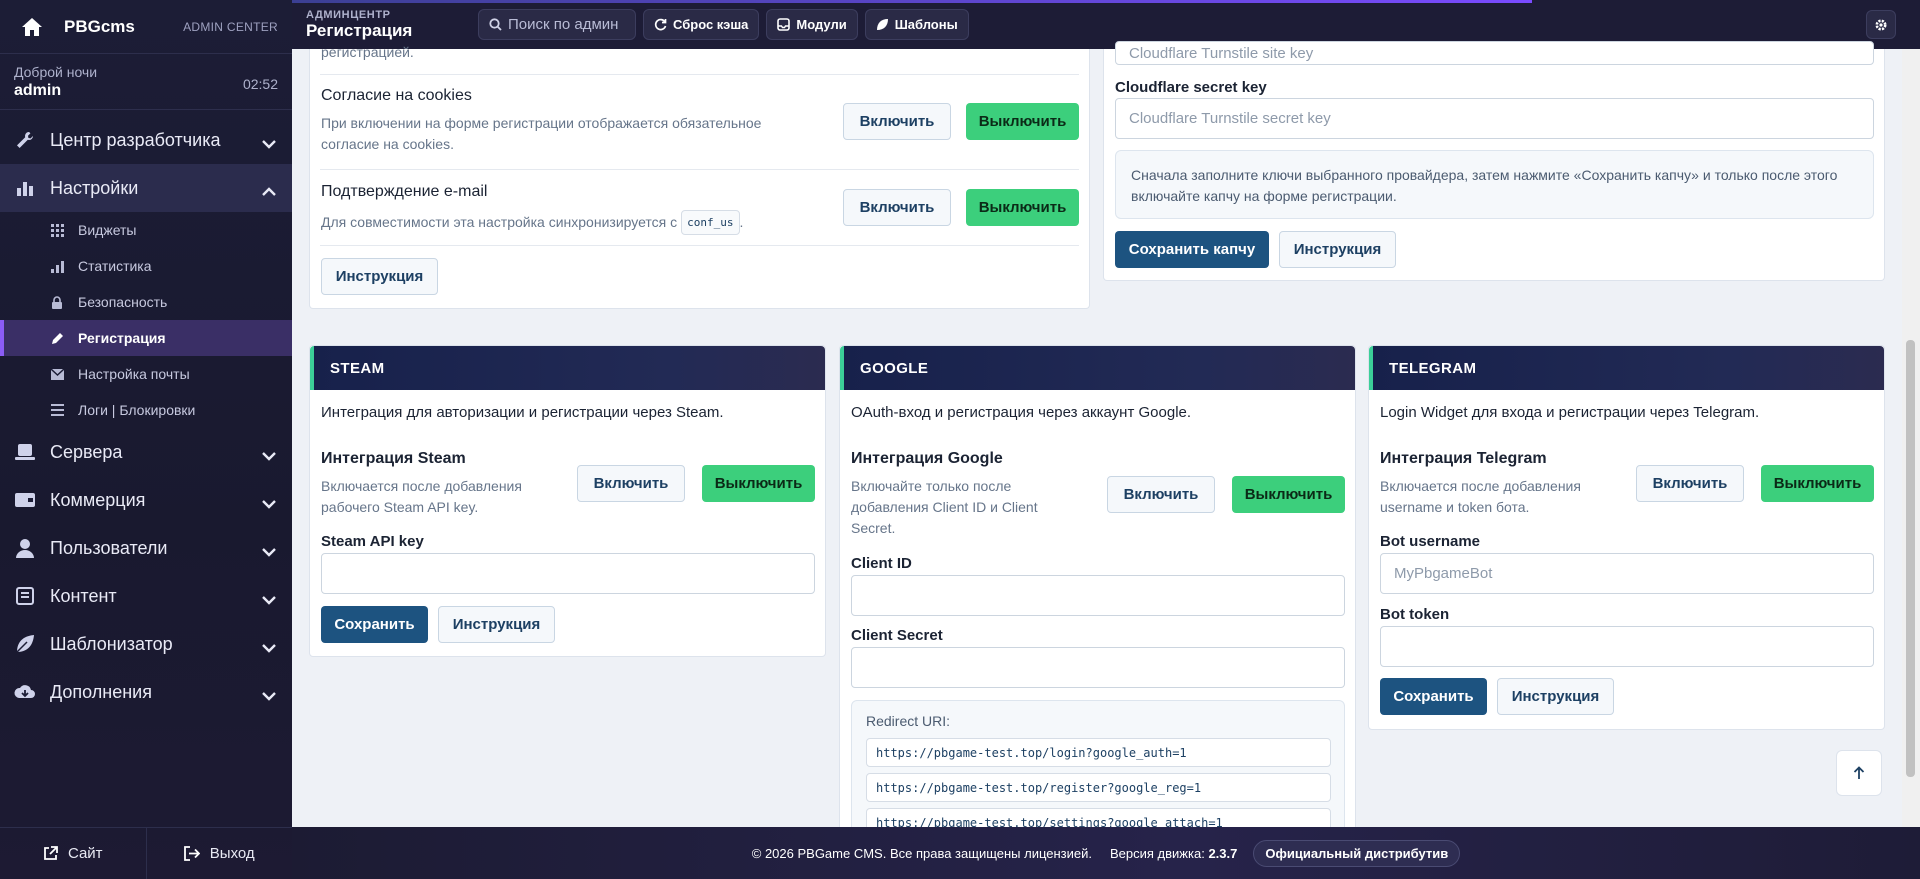  What do you see at coordinates (1555, 696) in the screenshot?
I see `telegram-instruction-button: Инструкция` at bounding box center [1555, 696].